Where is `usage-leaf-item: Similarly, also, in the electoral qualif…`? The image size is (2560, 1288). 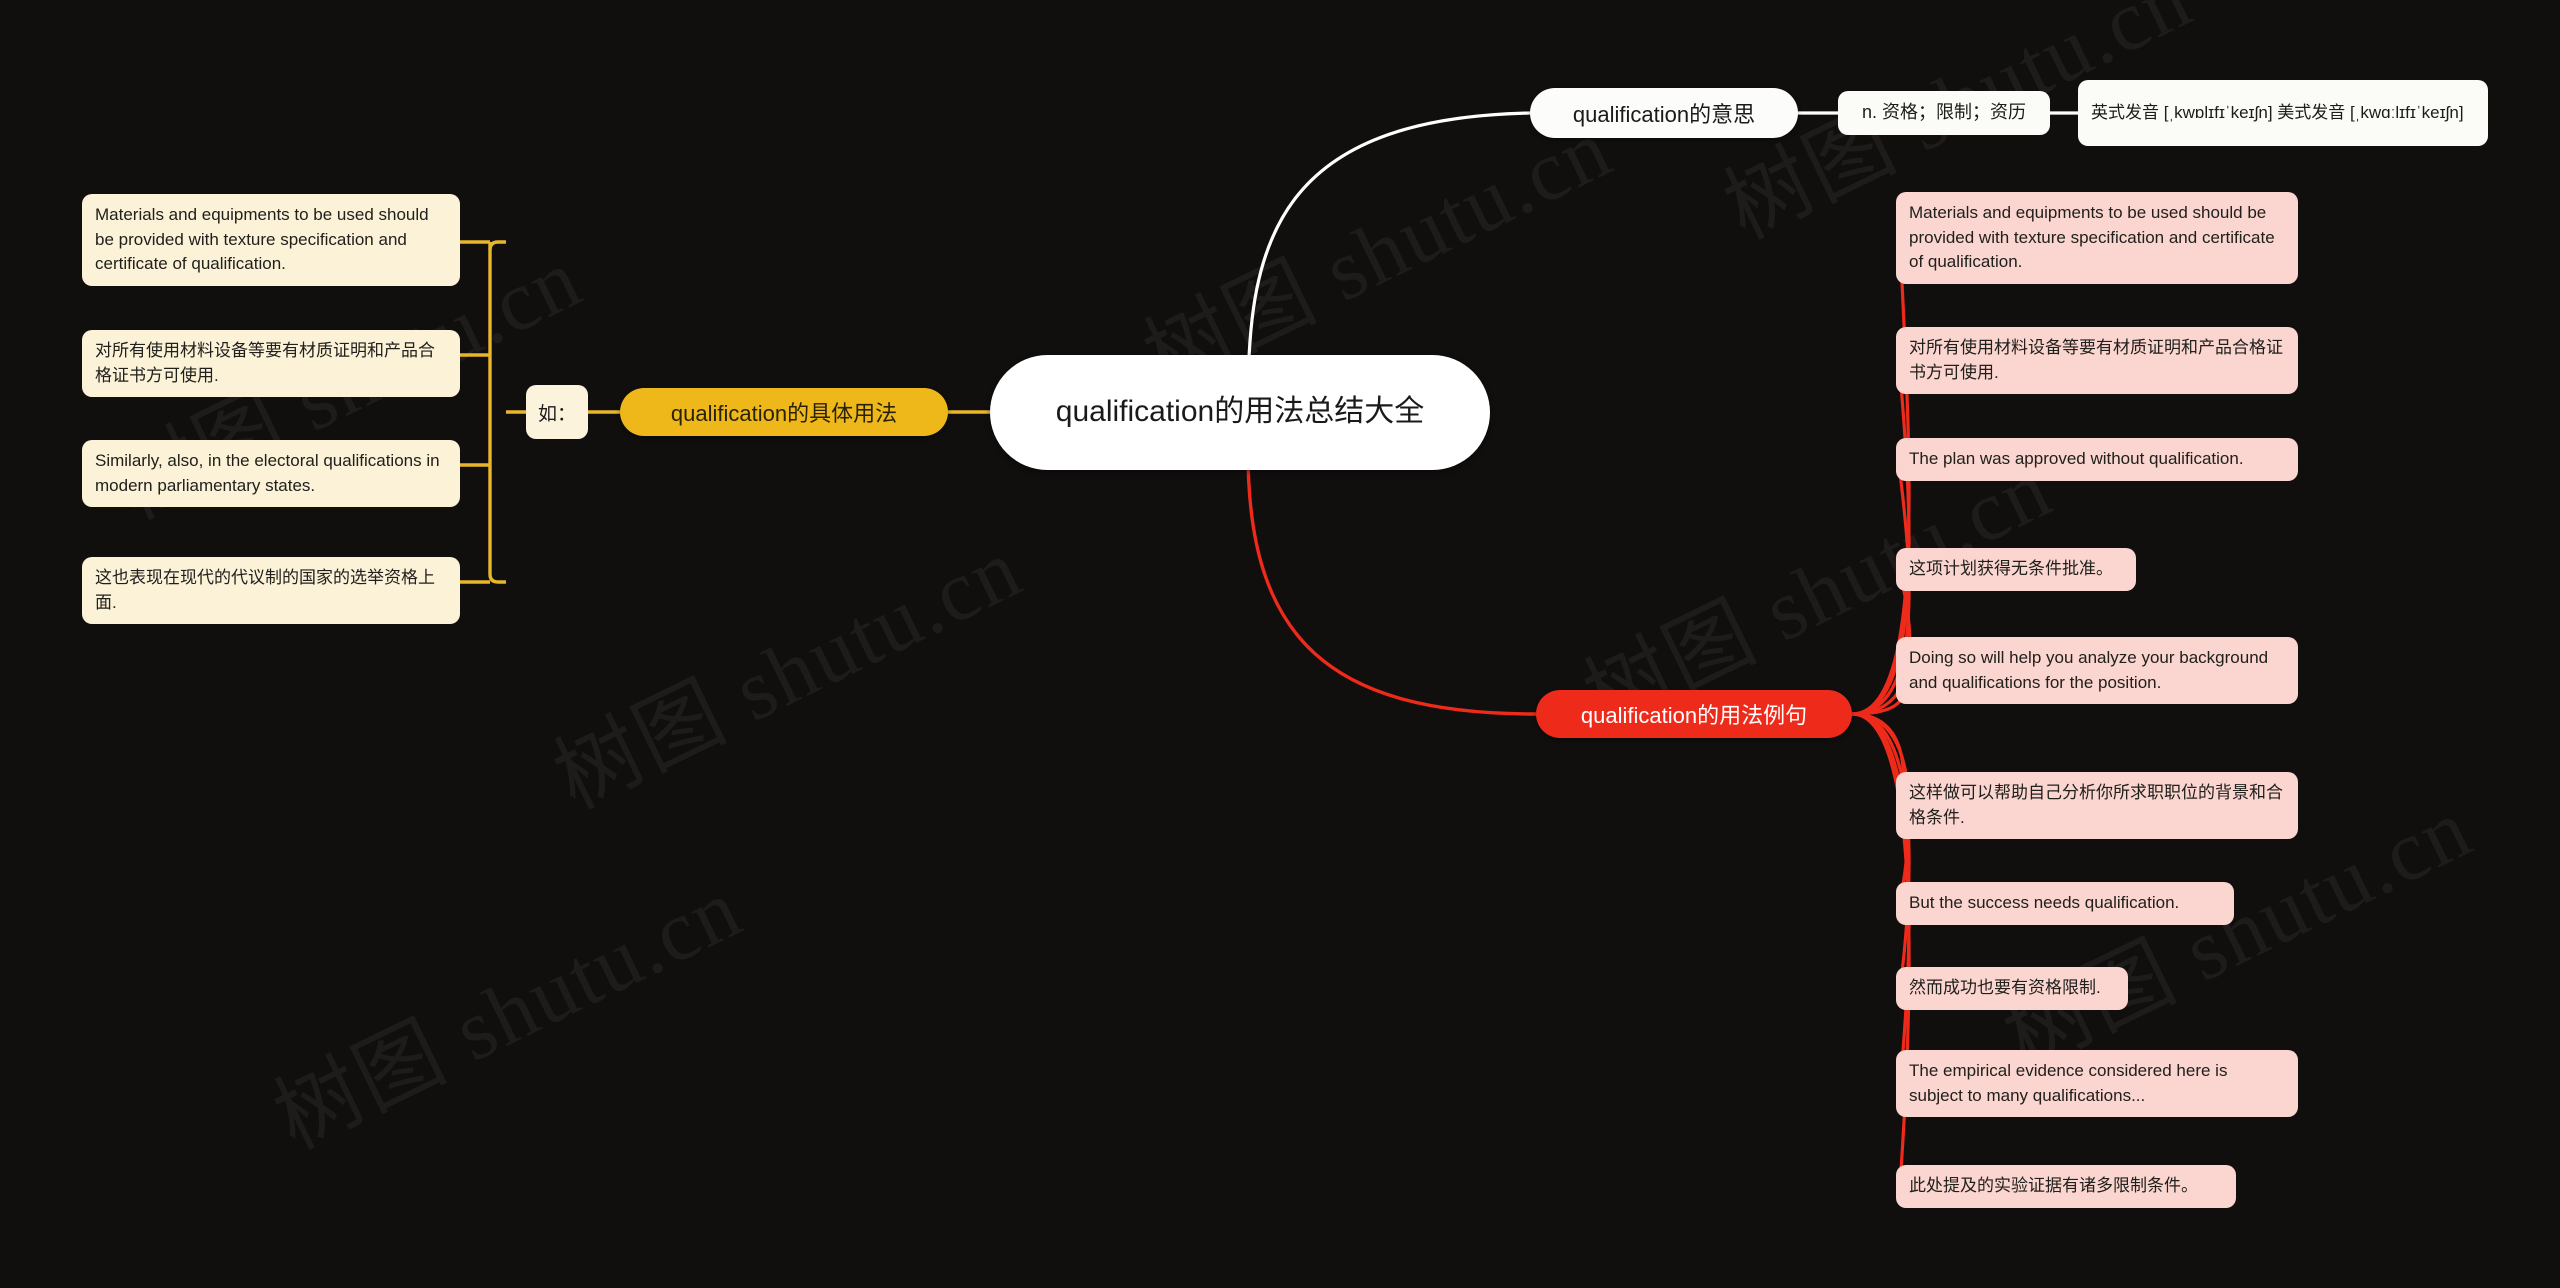 usage-leaf-item: Similarly, also, in the electoral qualif… is located at coordinates (271, 474).